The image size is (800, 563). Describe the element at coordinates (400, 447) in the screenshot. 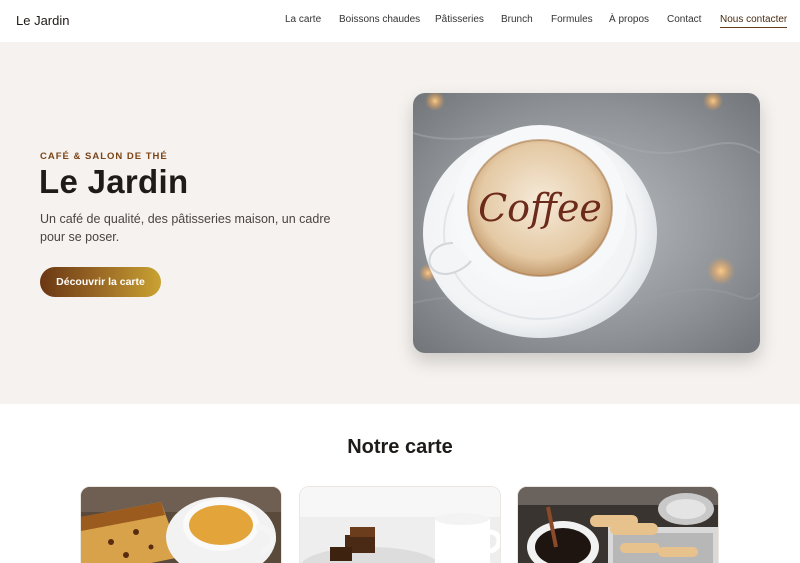

I see `menu-section-title: Notre carte` at that location.